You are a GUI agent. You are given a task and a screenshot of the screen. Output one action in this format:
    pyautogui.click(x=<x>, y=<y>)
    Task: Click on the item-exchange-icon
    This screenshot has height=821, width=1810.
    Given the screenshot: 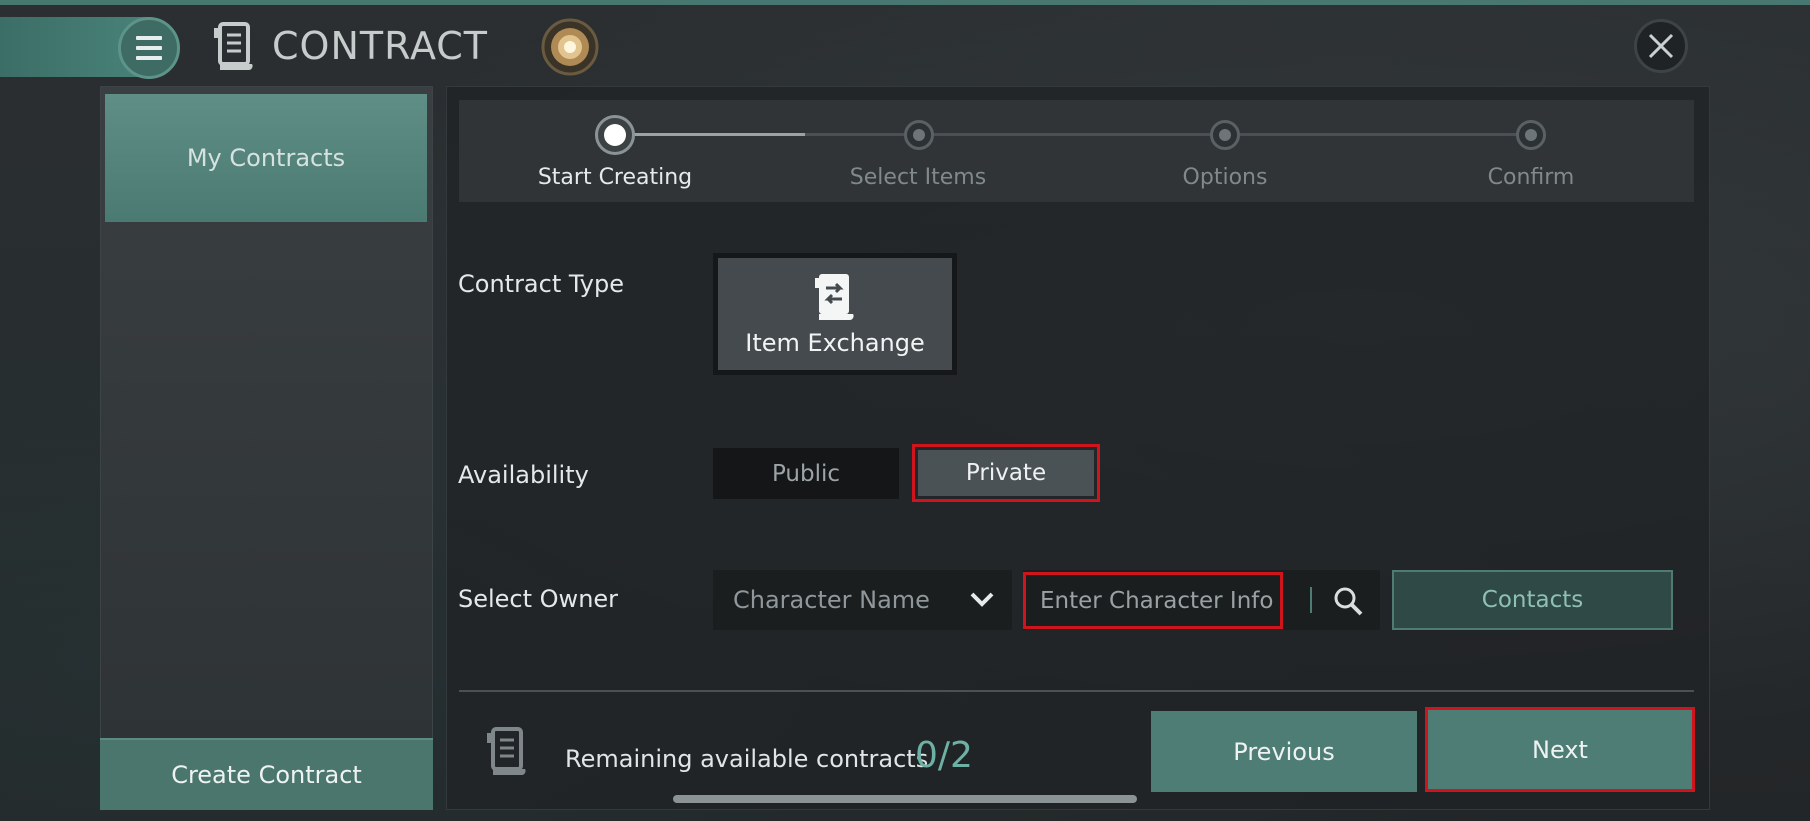 What is the action you would take?
    pyautogui.click(x=834, y=297)
    